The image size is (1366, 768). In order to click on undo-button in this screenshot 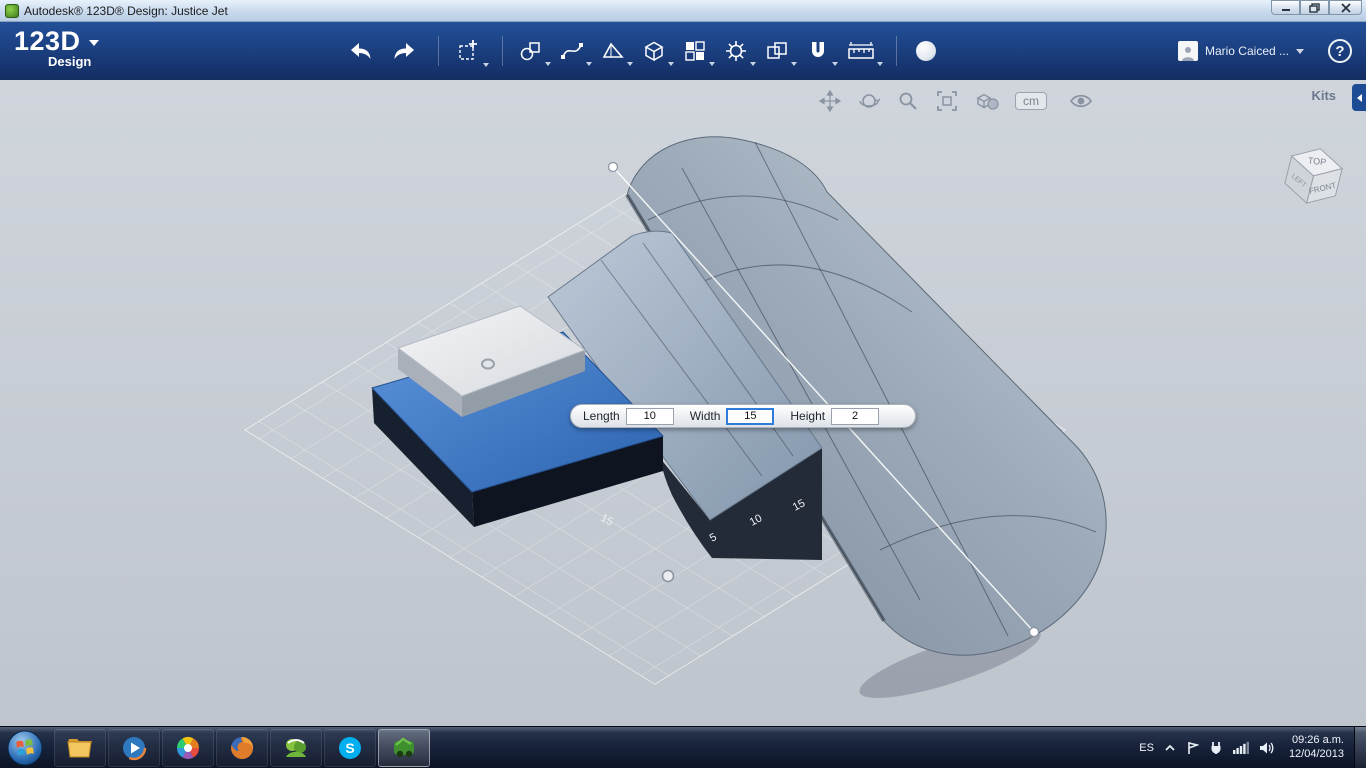, I will do `click(361, 51)`.